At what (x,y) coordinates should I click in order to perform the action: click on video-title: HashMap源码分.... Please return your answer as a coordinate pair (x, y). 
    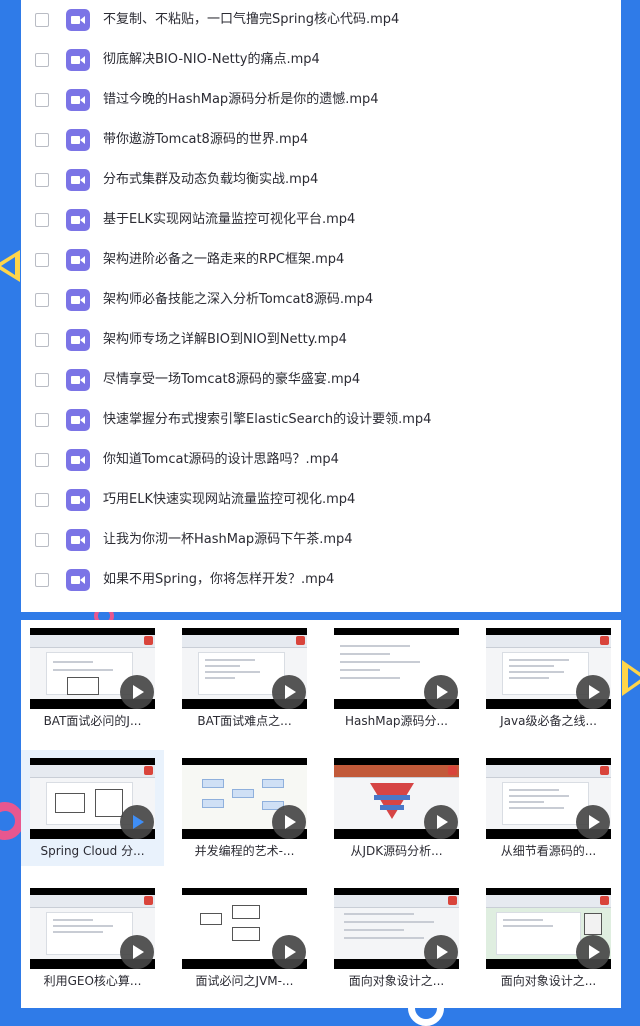
    Looking at the image, I should click on (396, 720).